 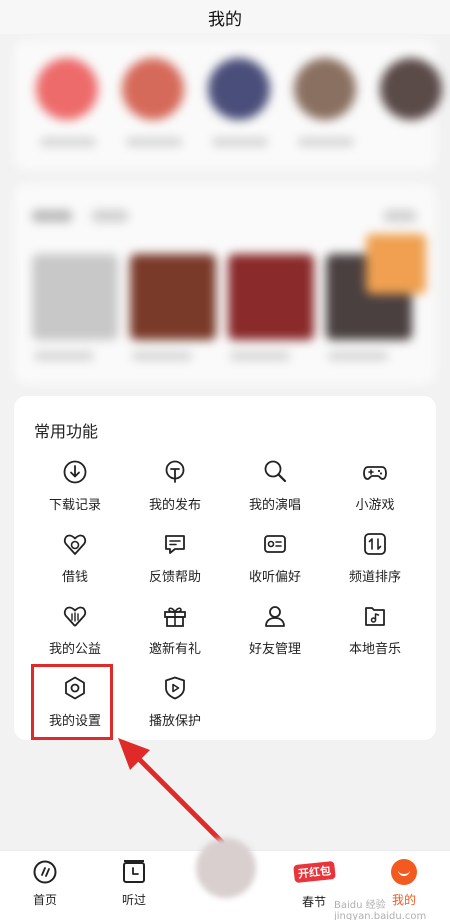 What do you see at coordinates (175, 490) in the screenshot?
I see `fn-my-publish: 我的发布` at bounding box center [175, 490].